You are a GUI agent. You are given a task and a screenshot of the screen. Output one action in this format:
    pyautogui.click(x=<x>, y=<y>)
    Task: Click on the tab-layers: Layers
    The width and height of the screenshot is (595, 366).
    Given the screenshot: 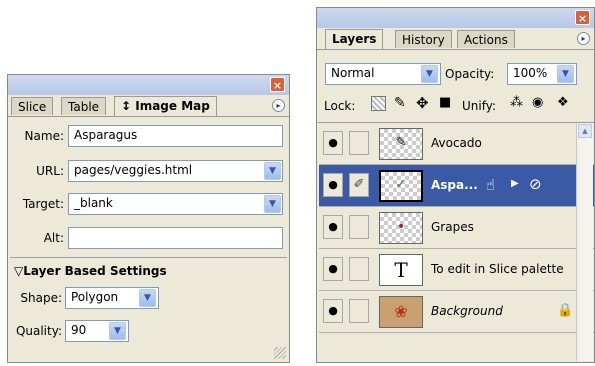 What is the action you would take?
    pyautogui.click(x=354, y=39)
    